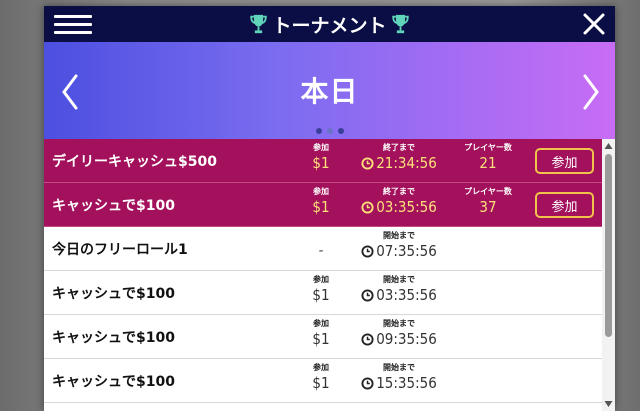 The width and height of the screenshot is (640, 411). I want to click on tournament-row: キャッシュで$100 参加 $1 開始まで 15:35:56, so click(323, 381).